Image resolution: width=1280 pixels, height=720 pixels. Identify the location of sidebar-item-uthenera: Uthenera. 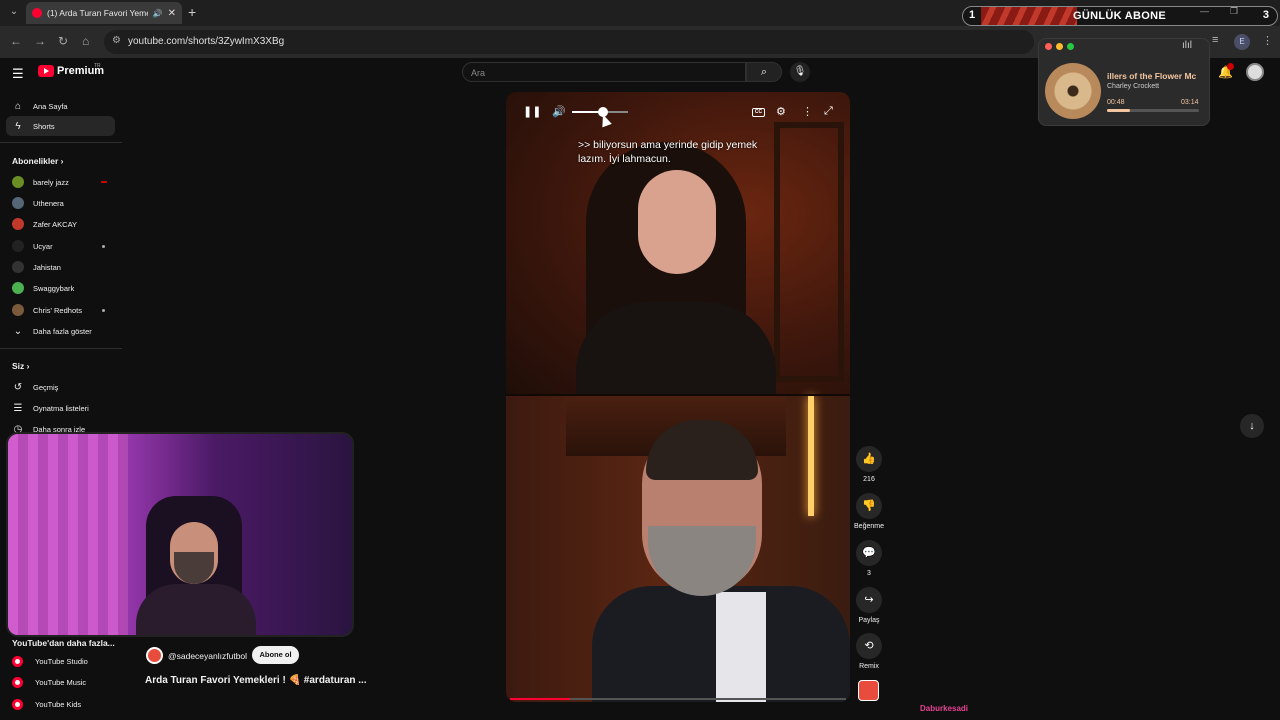
(60, 203).